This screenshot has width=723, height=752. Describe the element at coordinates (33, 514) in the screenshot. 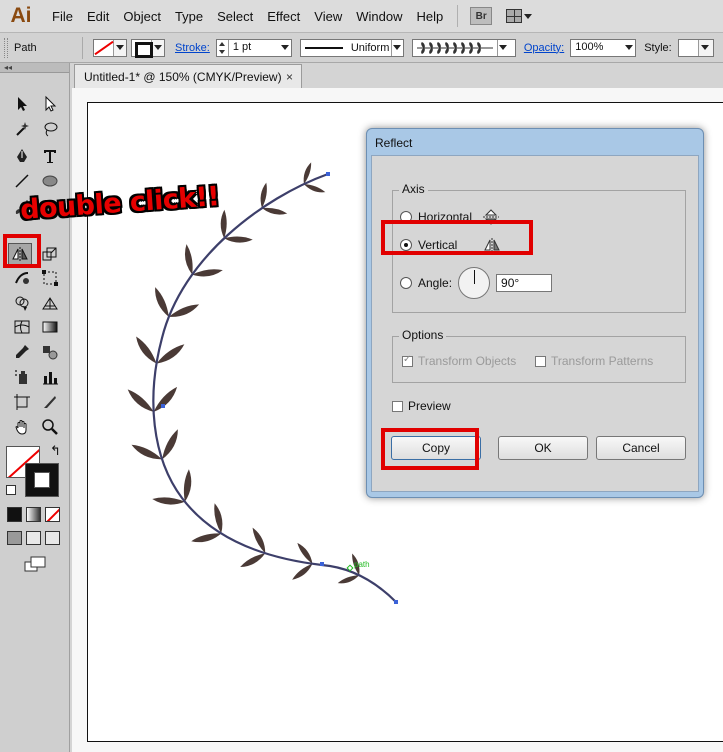

I see `gradient-mode-button` at that location.